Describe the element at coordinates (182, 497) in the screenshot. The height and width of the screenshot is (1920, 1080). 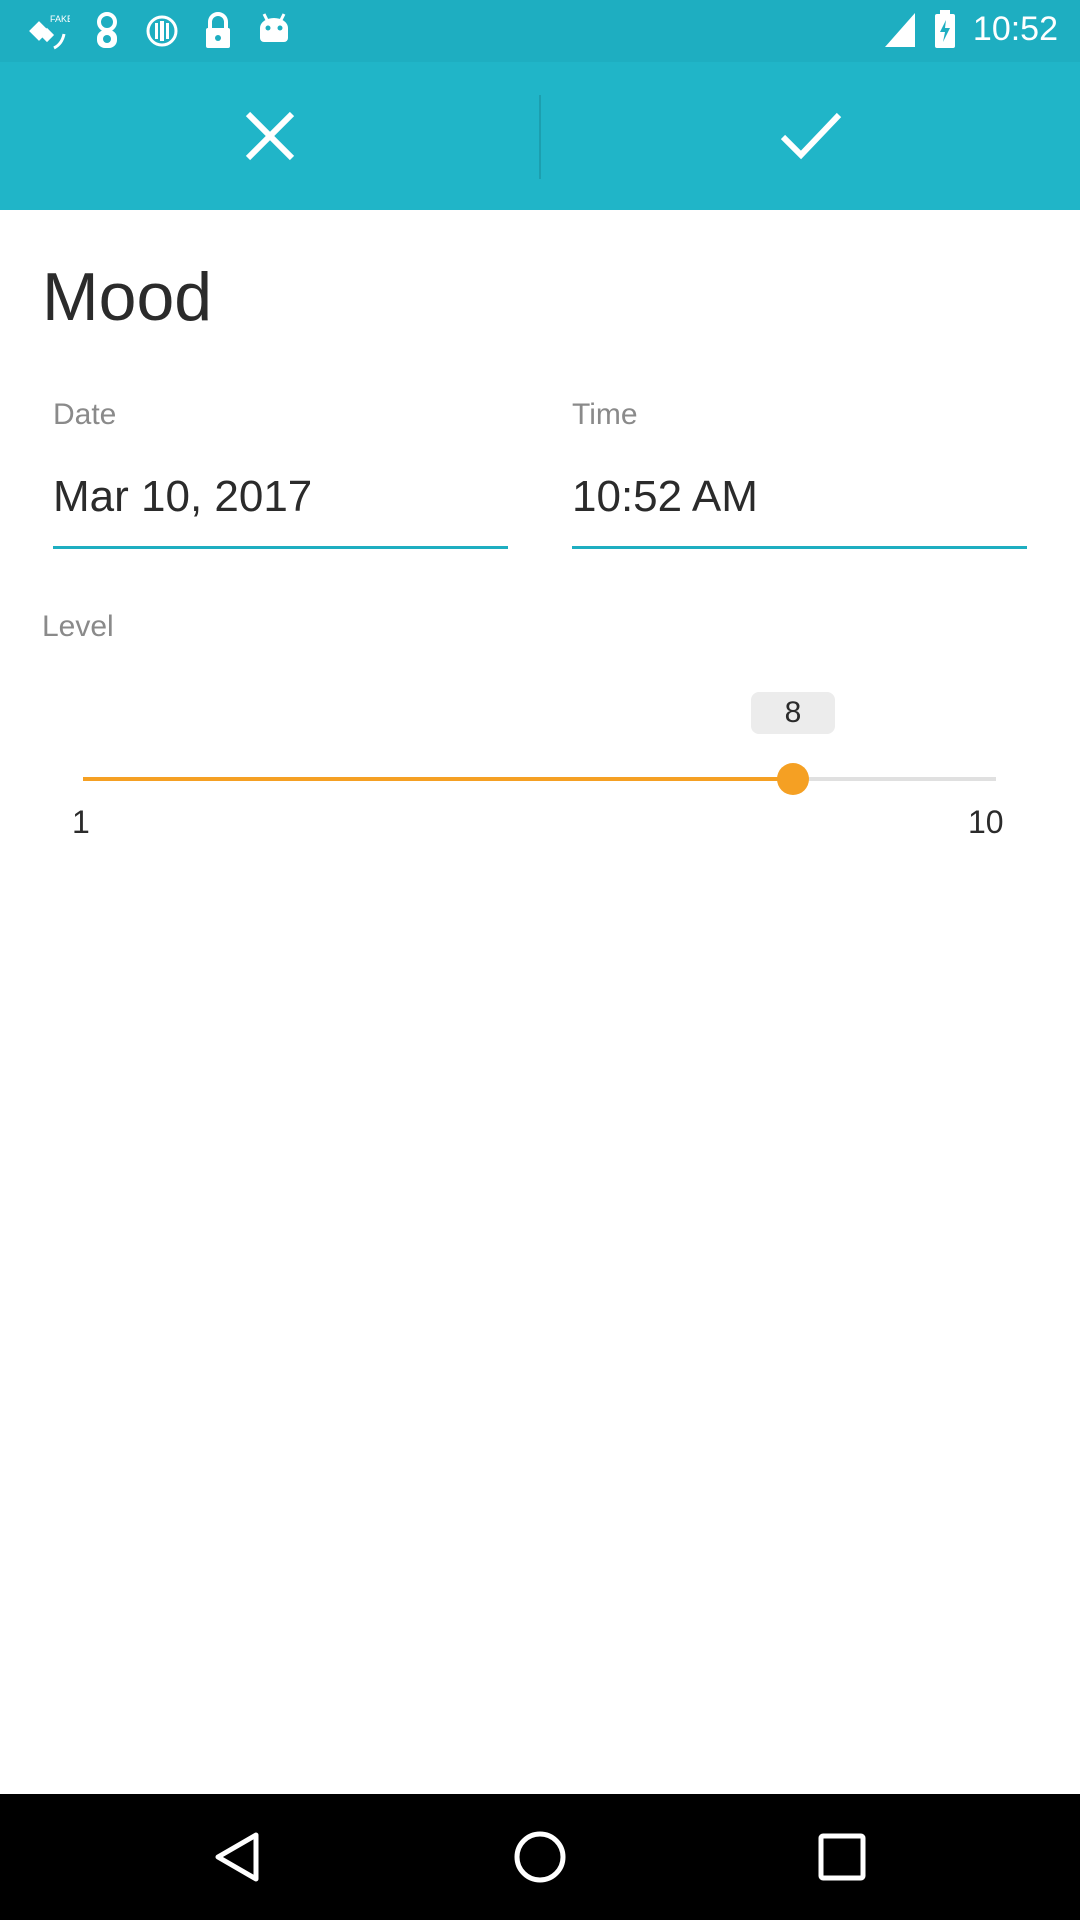
I see `date-field: Mar 10, 2017` at that location.